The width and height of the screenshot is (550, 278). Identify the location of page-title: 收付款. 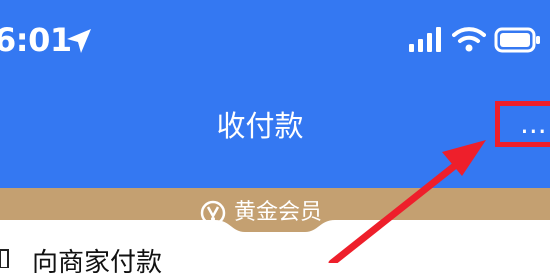
(260, 126).